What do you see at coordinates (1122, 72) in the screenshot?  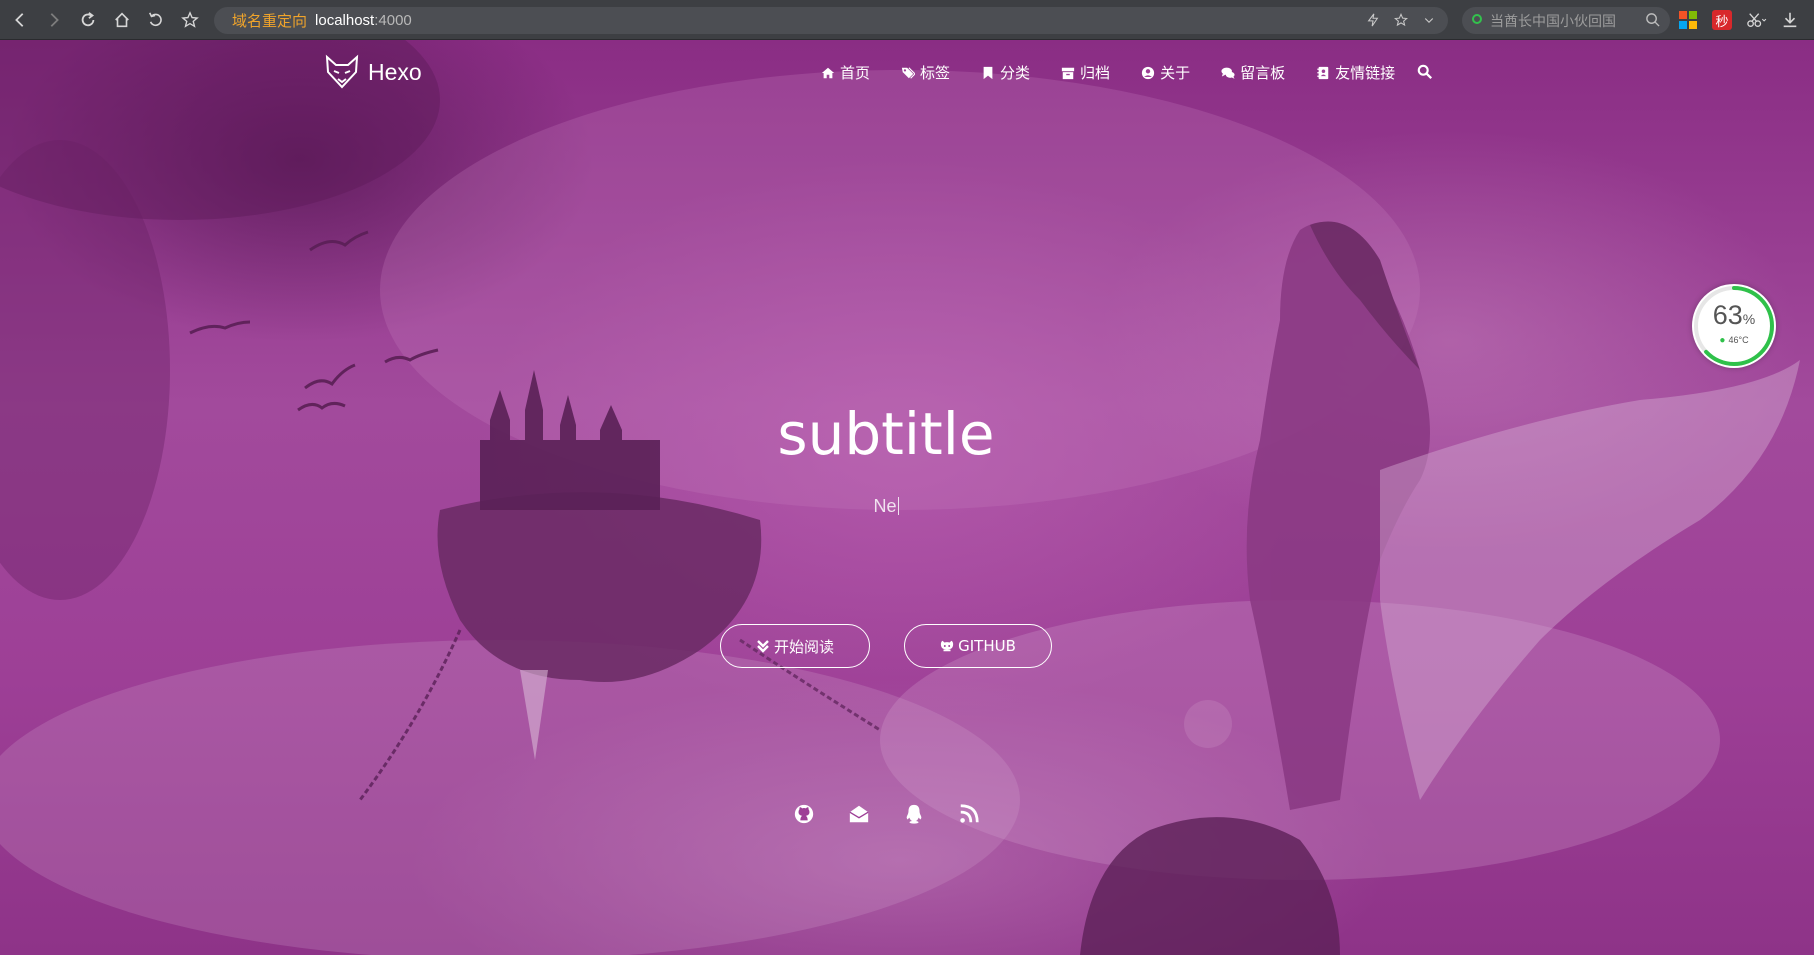 I see `nav-menu: 首页 标签 分类 归档 关于 留言板 友情链接` at bounding box center [1122, 72].